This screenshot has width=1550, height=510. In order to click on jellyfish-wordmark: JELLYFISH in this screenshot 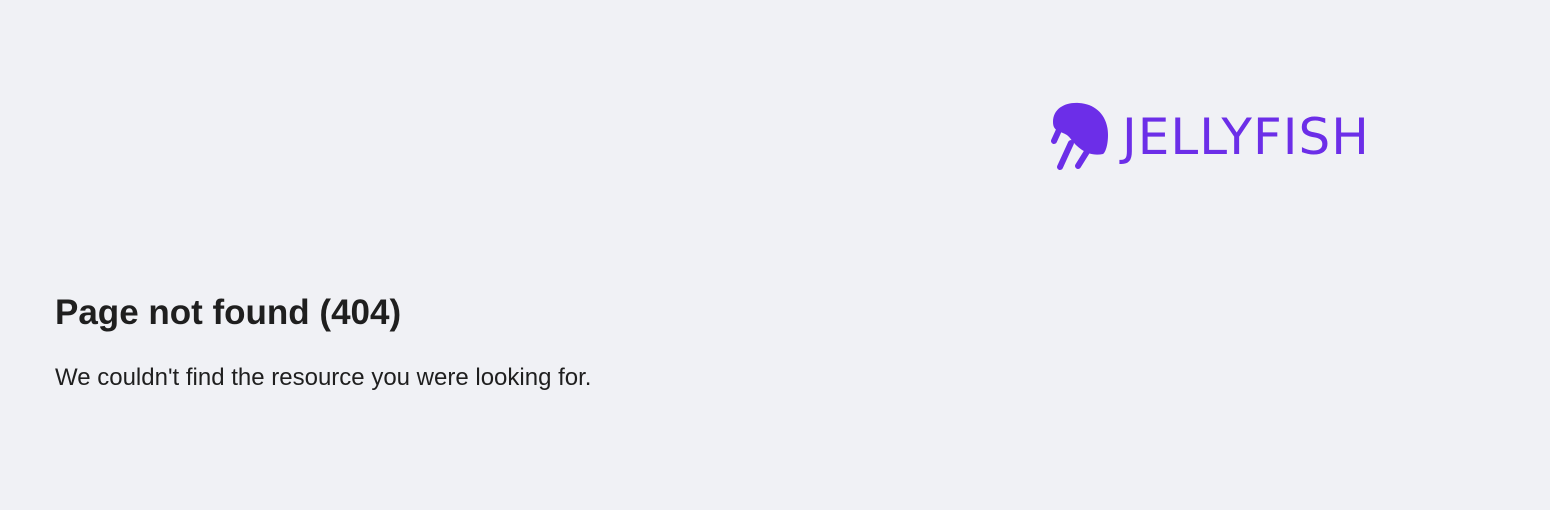, I will do `click(1246, 136)`.